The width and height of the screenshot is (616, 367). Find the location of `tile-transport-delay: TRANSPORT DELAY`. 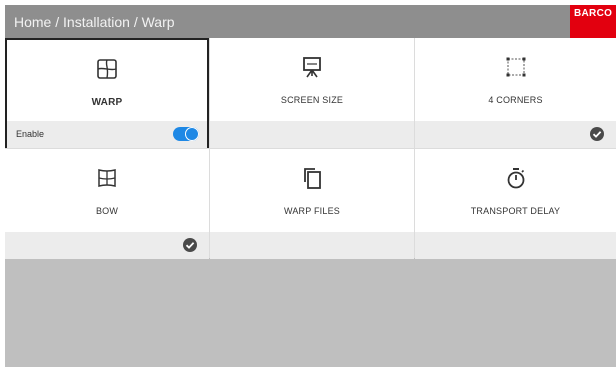

tile-transport-delay: TRANSPORT DELAY is located at coordinates (515, 204).